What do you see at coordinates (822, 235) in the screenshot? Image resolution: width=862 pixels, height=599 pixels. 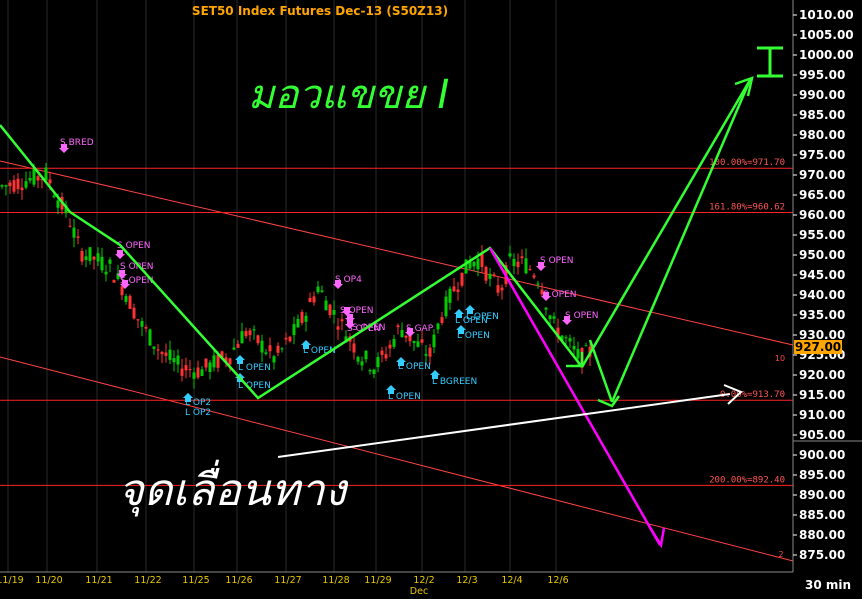 I see `y-tick-label: 955.00` at bounding box center [822, 235].